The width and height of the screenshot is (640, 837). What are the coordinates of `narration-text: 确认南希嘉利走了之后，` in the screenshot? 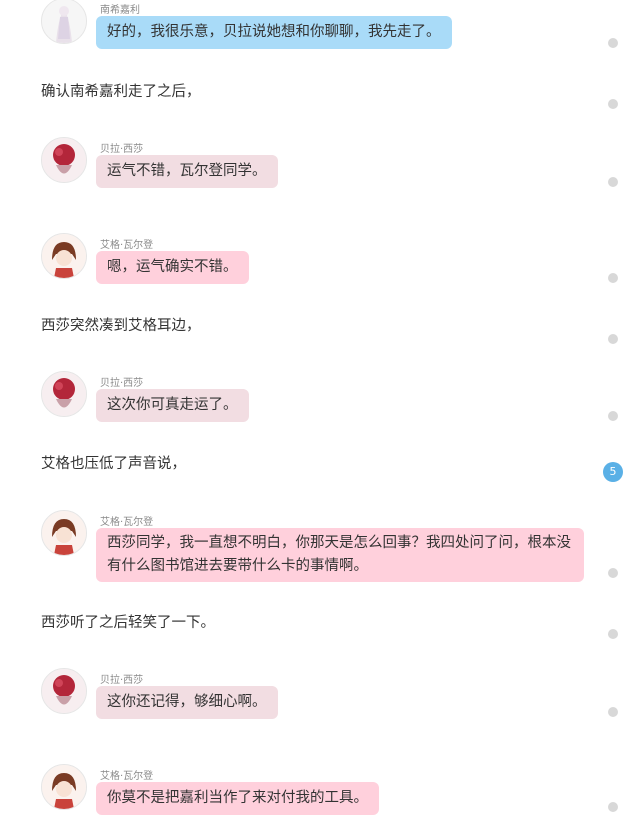 It's located at (121, 92).